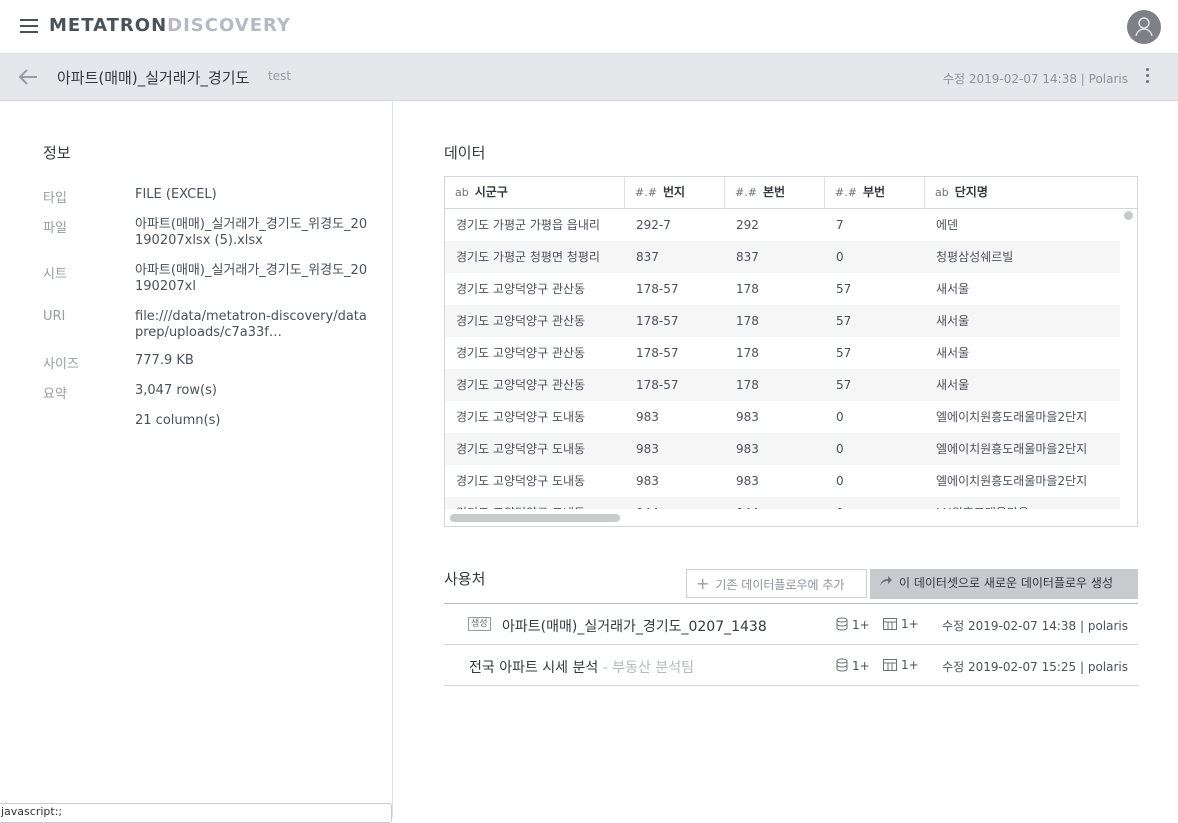  What do you see at coordinates (775, 193) in the screenshot?
I see `column-header: #.# 본번` at bounding box center [775, 193].